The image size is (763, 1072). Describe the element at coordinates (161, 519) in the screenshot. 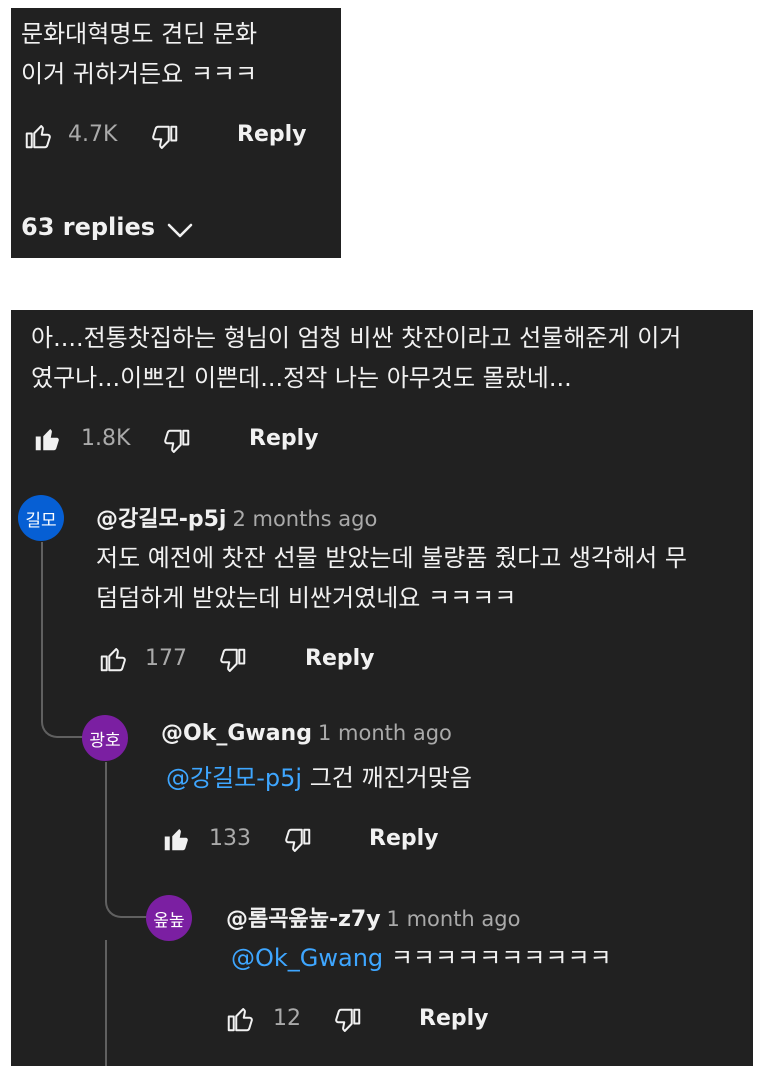

I see `reply-author: @강길모-p5j` at that location.